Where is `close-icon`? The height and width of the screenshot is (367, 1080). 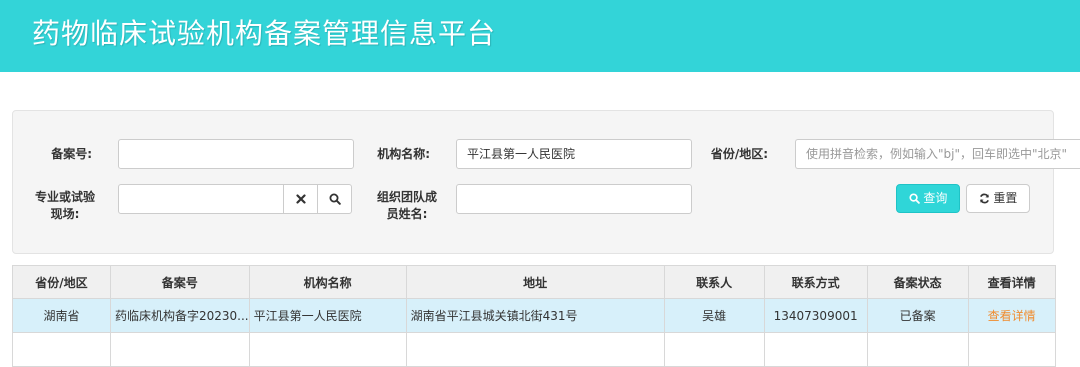 close-icon is located at coordinates (300, 198).